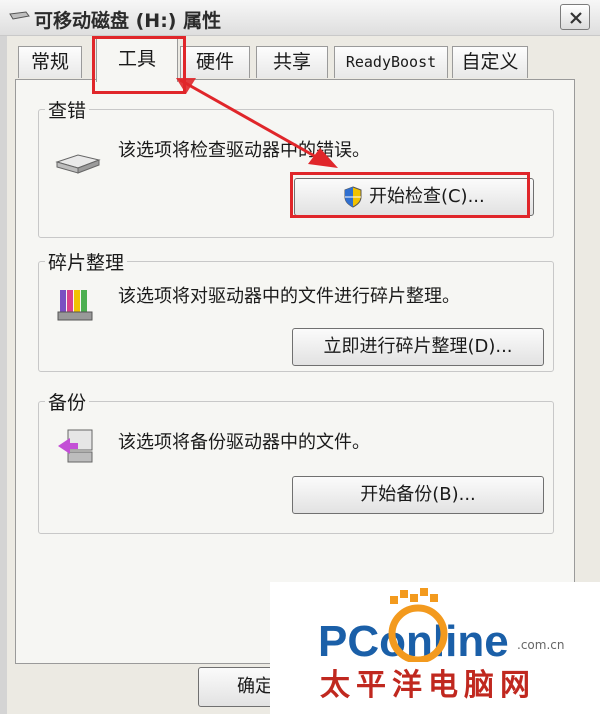 Image resolution: width=600 pixels, height=714 pixels. Describe the element at coordinates (541, 645) in the screenshot. I see `watermark-domain: .com.cn` at that location.